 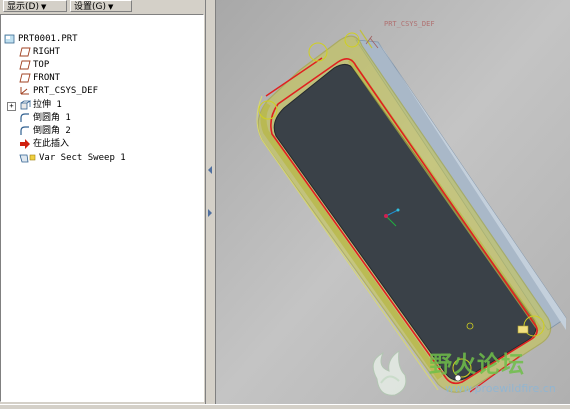 I want to click on forum-watermark: 野火论坛 www.proewildfire.cn, so click(x=464, y=372).